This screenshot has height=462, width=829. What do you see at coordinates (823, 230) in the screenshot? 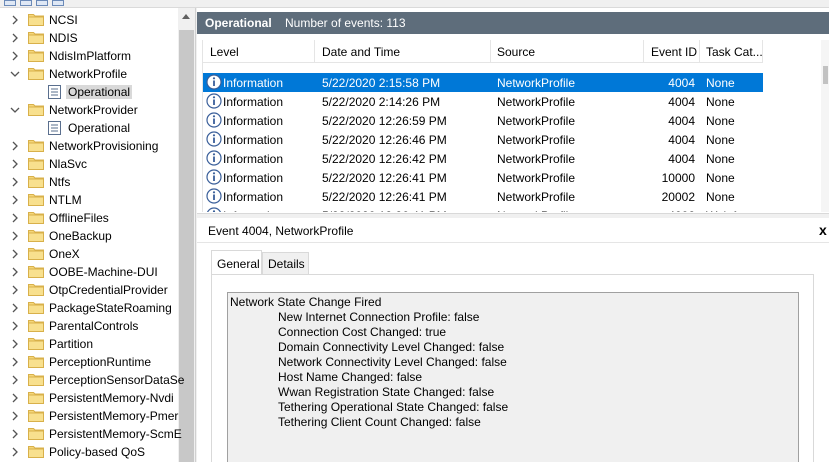
I see `close-icon: x` at bounding box center [823, 230].